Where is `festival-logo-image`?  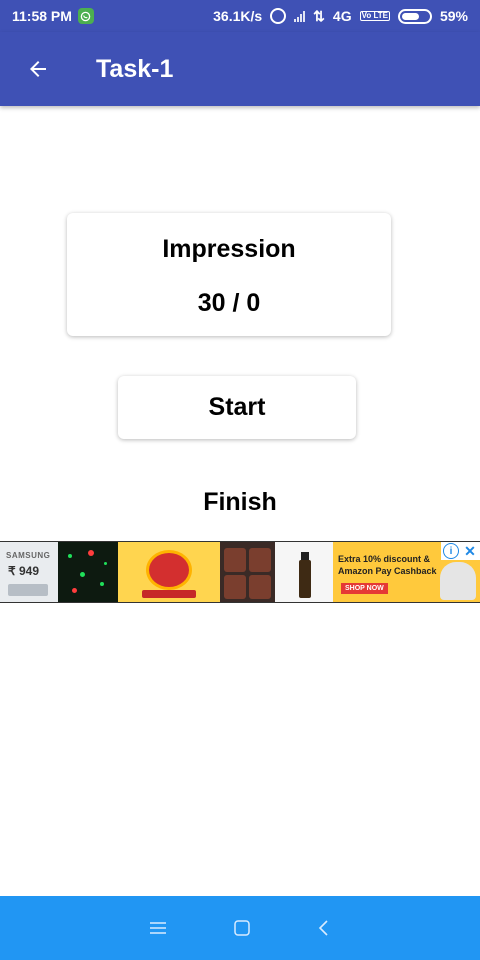 festival-logo-image is located at coordinates (169, 570).